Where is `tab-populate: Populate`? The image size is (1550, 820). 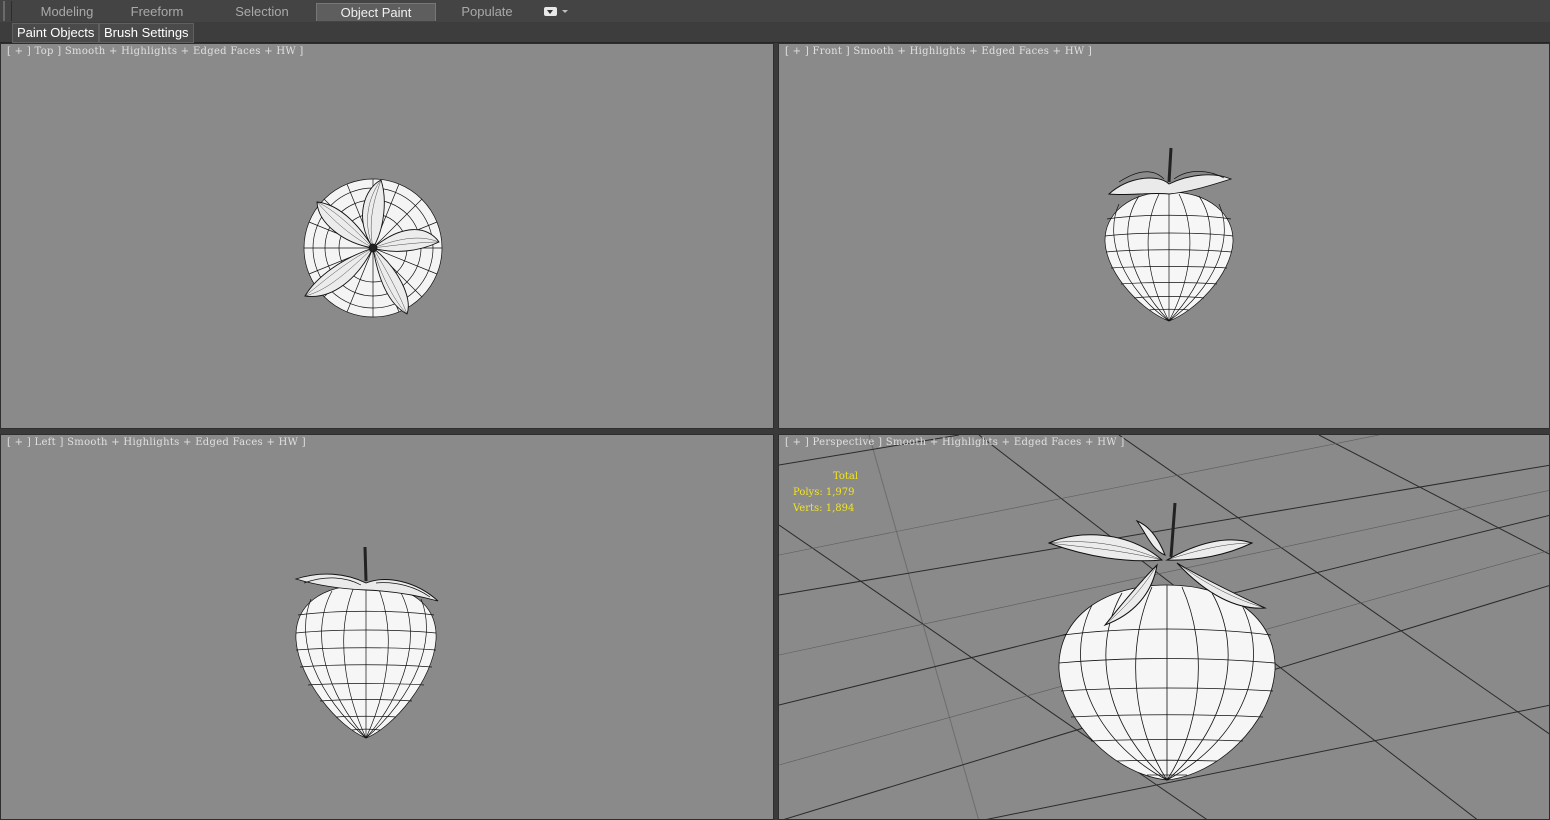
tab-populate: Populate is located at coordinates (487, 12).